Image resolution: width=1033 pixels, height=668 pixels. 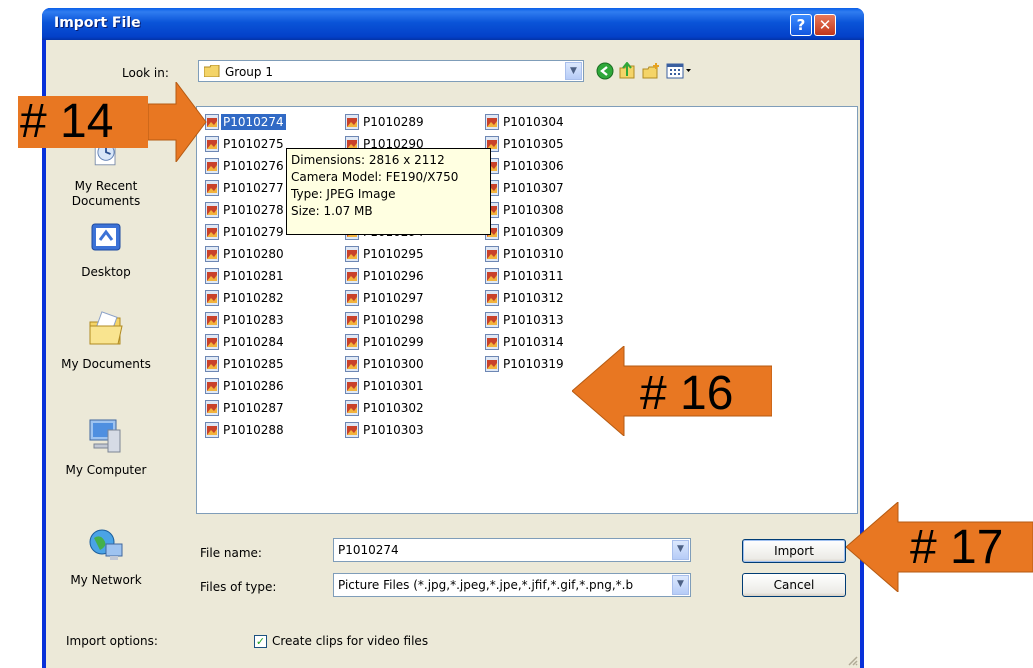 What do you see at coordinates (261, 298) in the screenshot?
I see `file-item: P1010282` at bounding box center [261, 298].